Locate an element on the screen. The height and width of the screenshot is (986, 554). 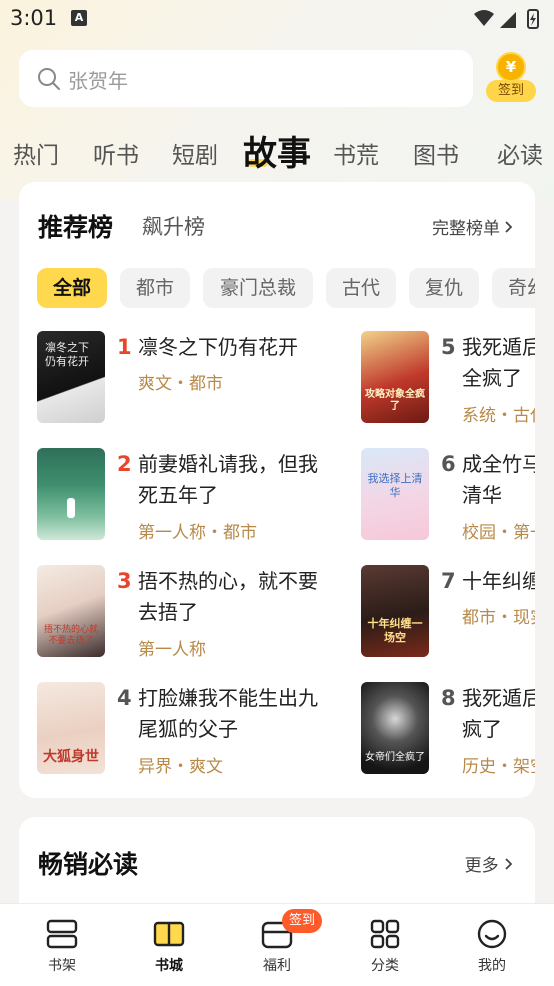
book-title: 成全竹马，我选择上清华 is located at coordinates (498, 479).